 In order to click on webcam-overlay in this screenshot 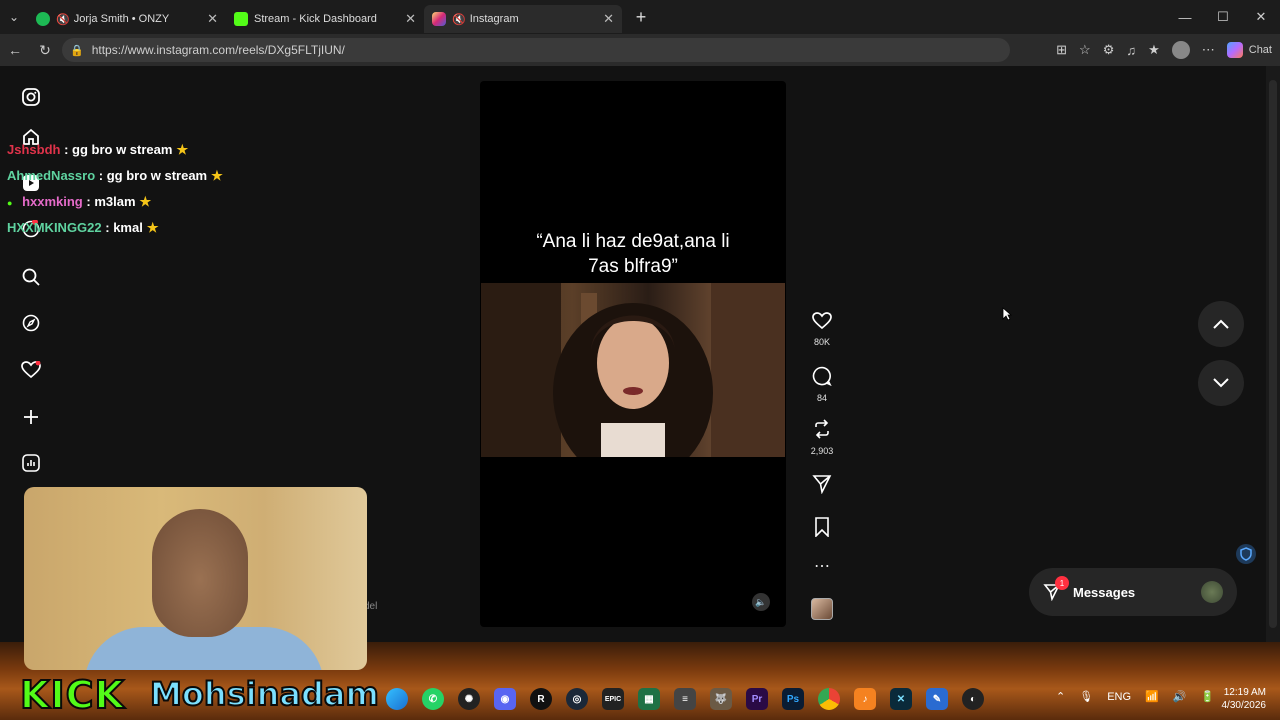, I will do `click(195, 578)`.